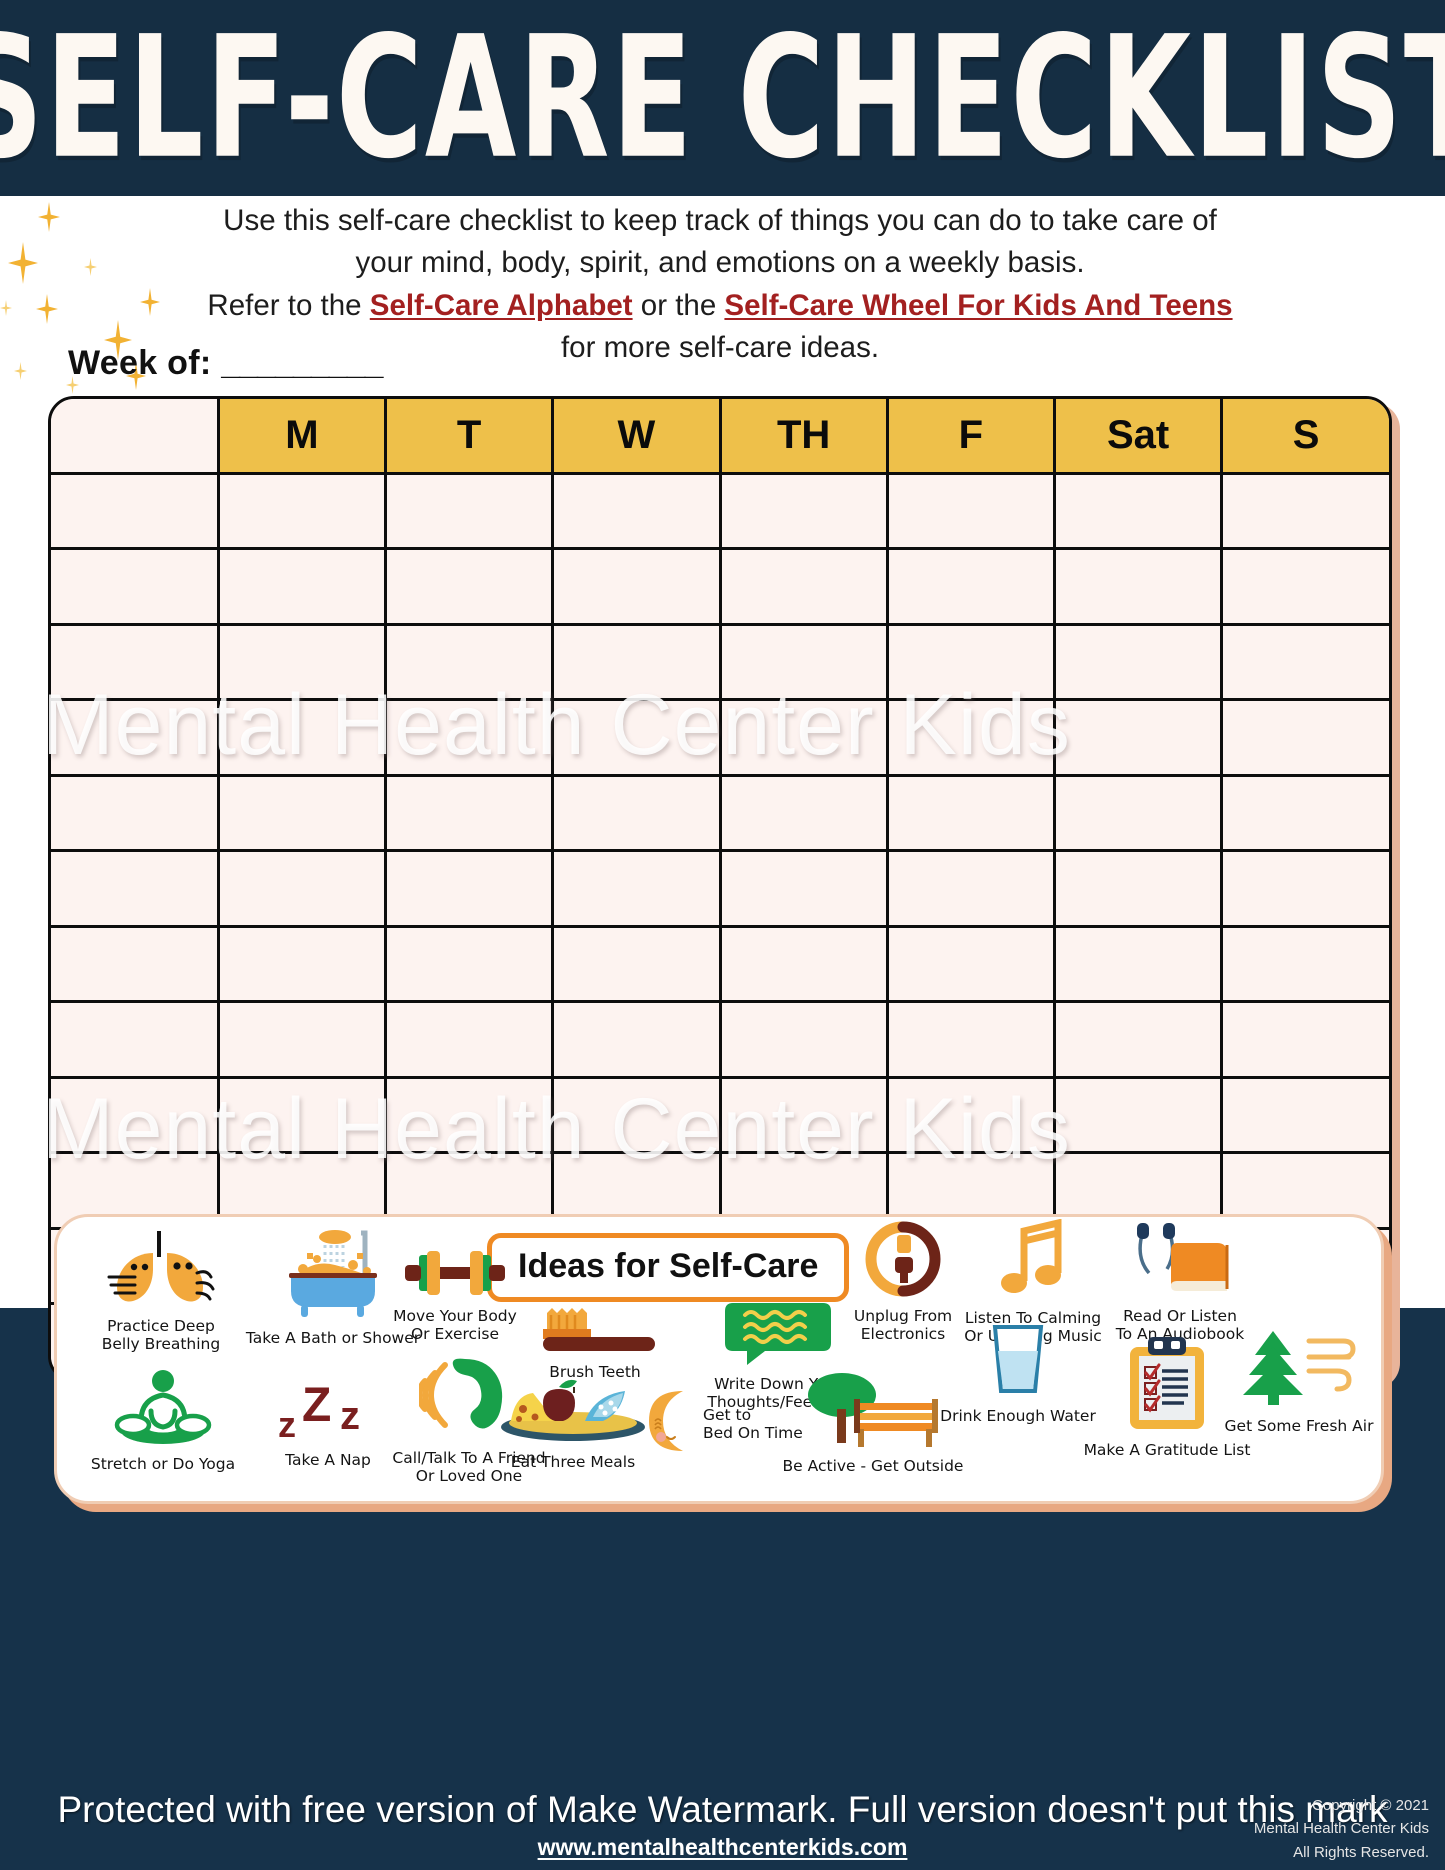 The image size is (1445, 1870). What do you see at coordinates (873, 1413) in the screenshot?
I see `bench-tree-icon` at bounding box center [873, 1413].